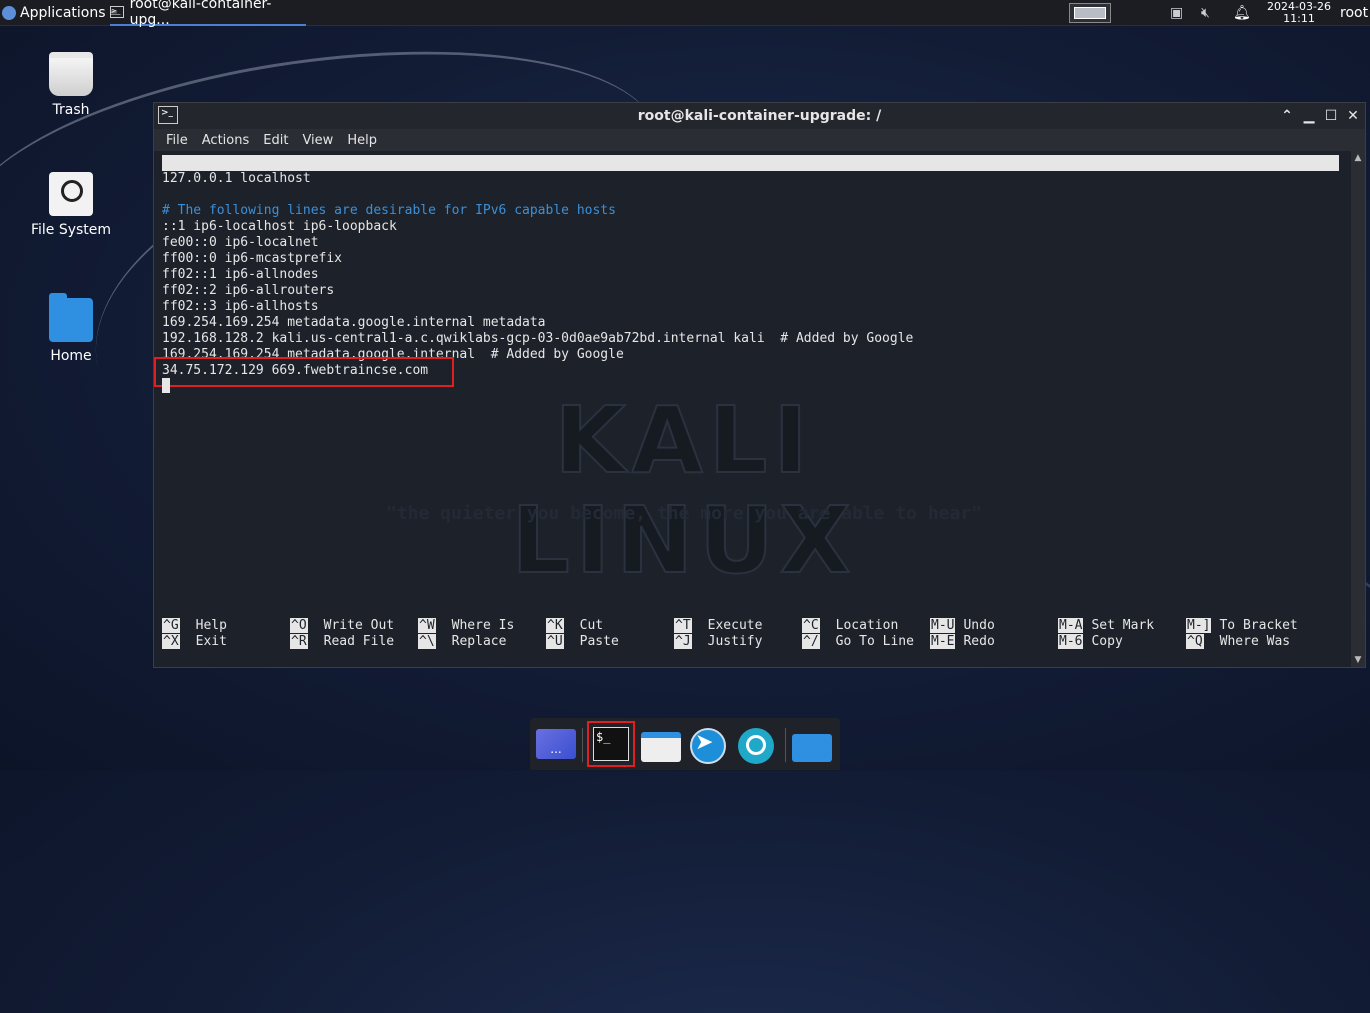 The height and width of the screenshot is (1013, 1370). What do you see at coordinates (555, 641) in the screenshot?
I see `nano-shortcut-key: ^U` at bounding box center [555, 641].